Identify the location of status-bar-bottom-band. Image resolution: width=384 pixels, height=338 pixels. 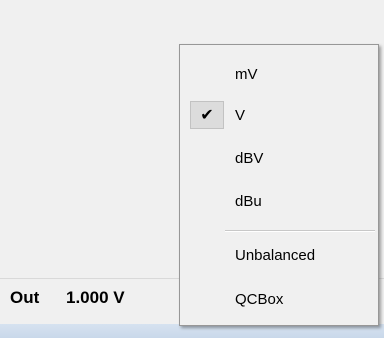
(192, 331).